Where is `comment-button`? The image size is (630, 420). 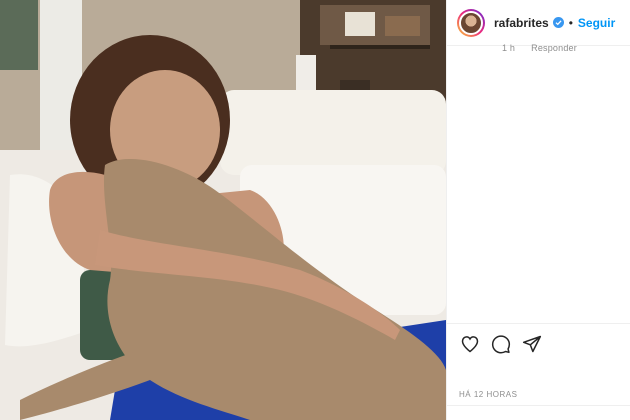 comment-button is located at coordinates (501, 344).